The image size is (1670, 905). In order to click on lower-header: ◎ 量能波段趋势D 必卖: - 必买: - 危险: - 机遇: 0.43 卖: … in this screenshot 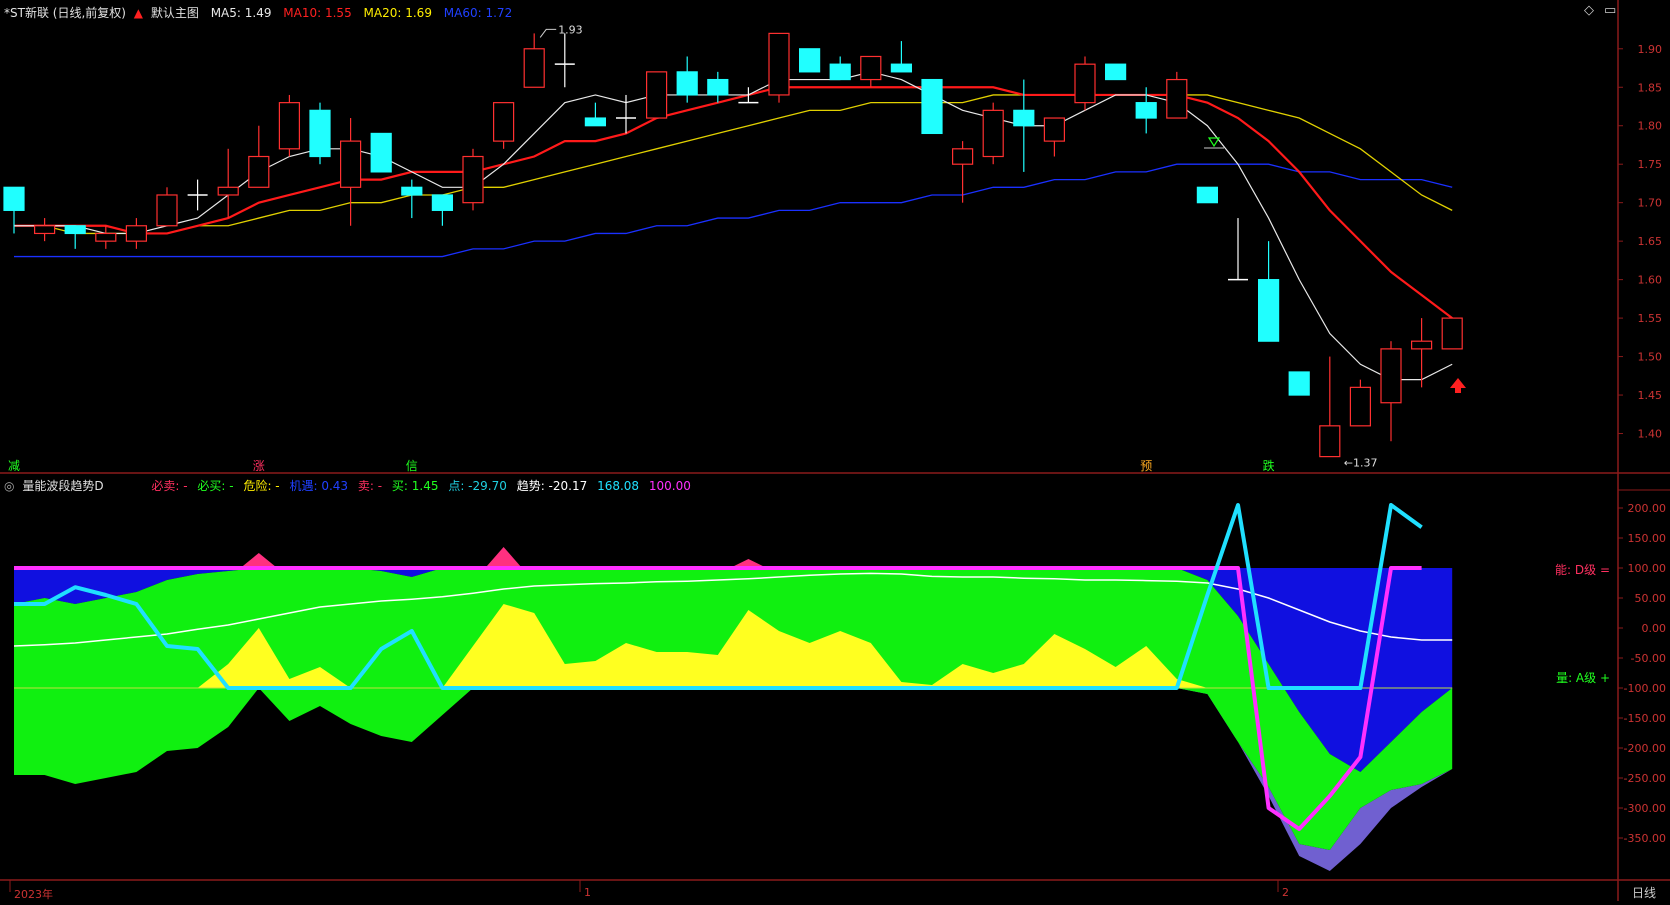, I will do `click(347, 485)`.